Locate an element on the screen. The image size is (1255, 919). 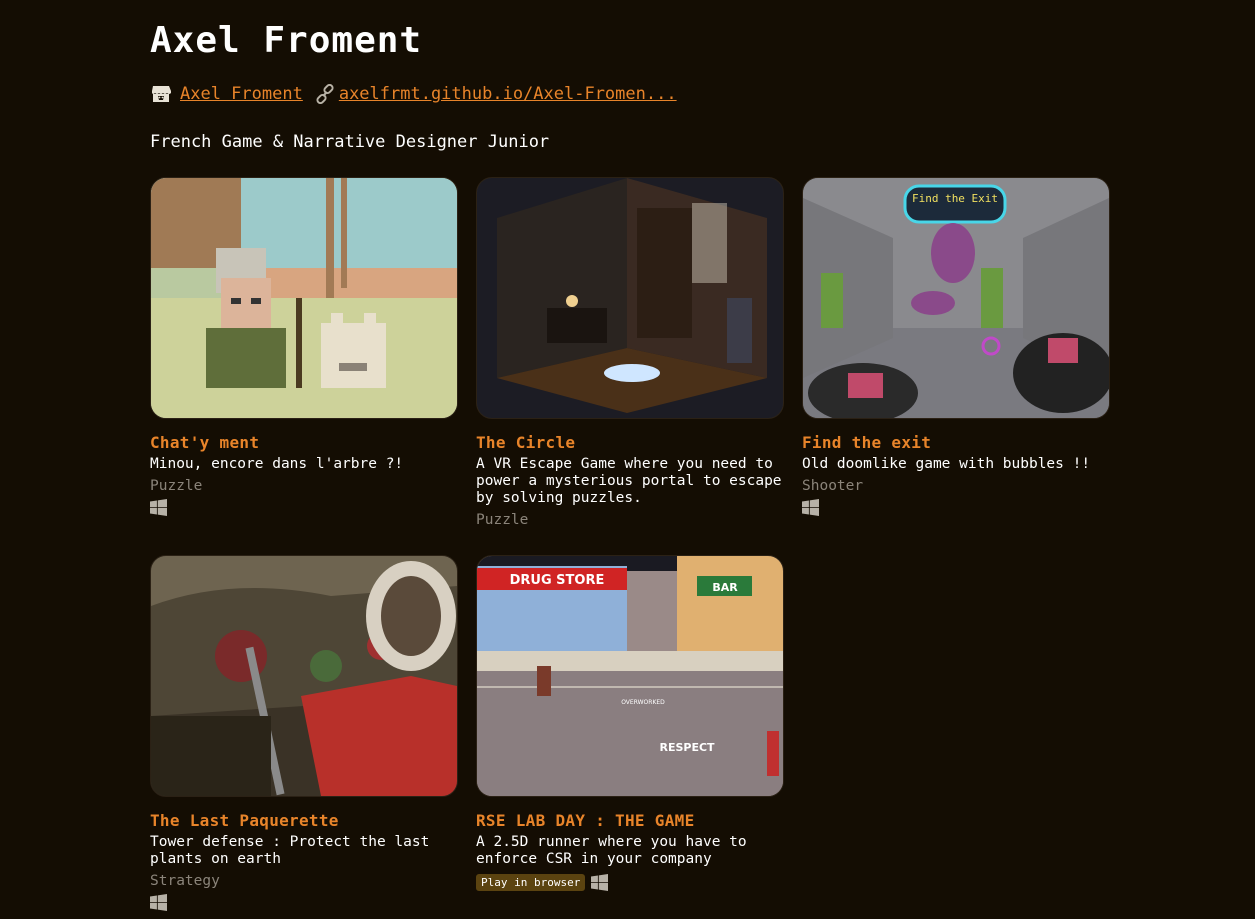
thumb-text: DRUG STORE is located at coordinates (557, 580).